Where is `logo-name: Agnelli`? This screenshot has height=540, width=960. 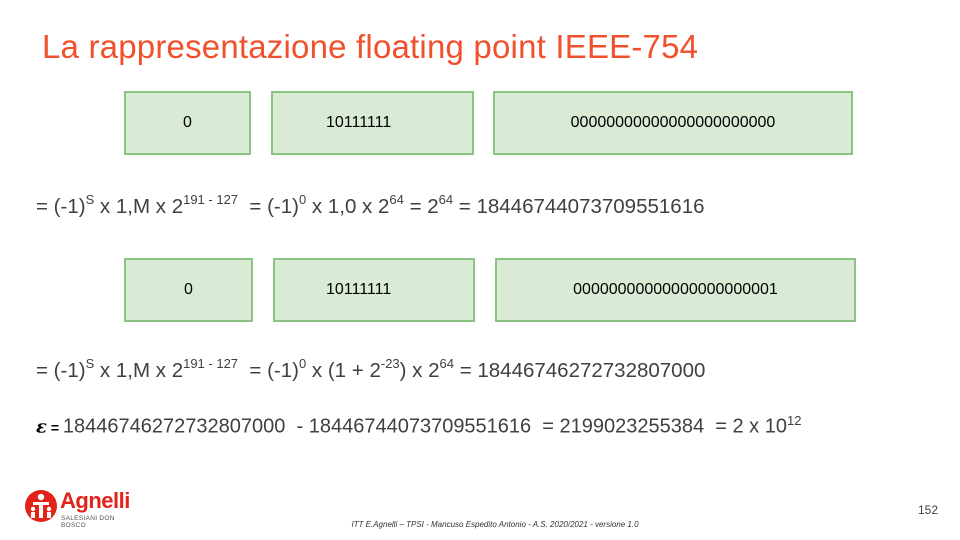 logo-name: Agnelli is located at coordinates (95, 500).